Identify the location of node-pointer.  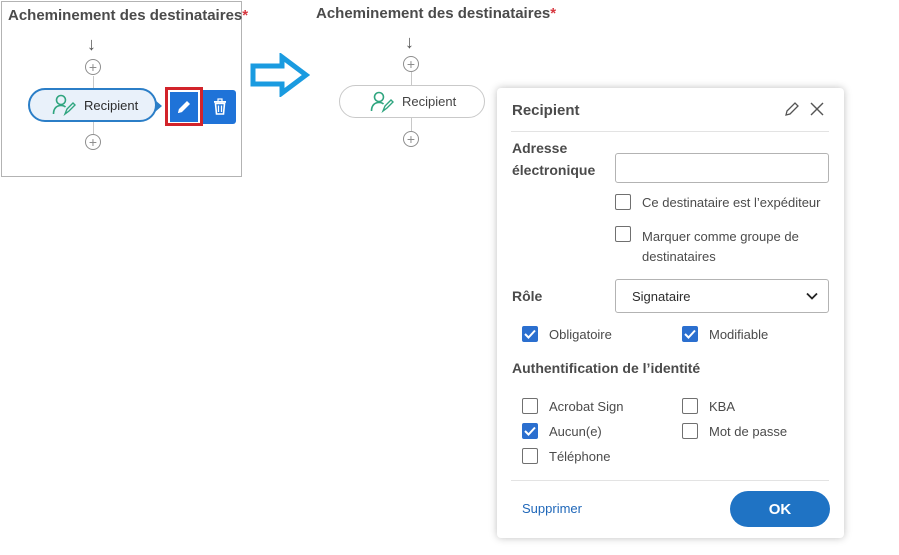
(158, 106).